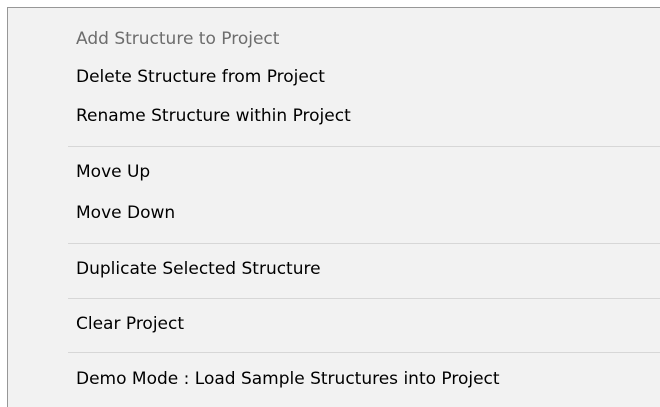 The height and width of the screenshot is (407, 660). I want to click on menu-item-rename-structure: Rename Structure within Project, so click(213, 116).